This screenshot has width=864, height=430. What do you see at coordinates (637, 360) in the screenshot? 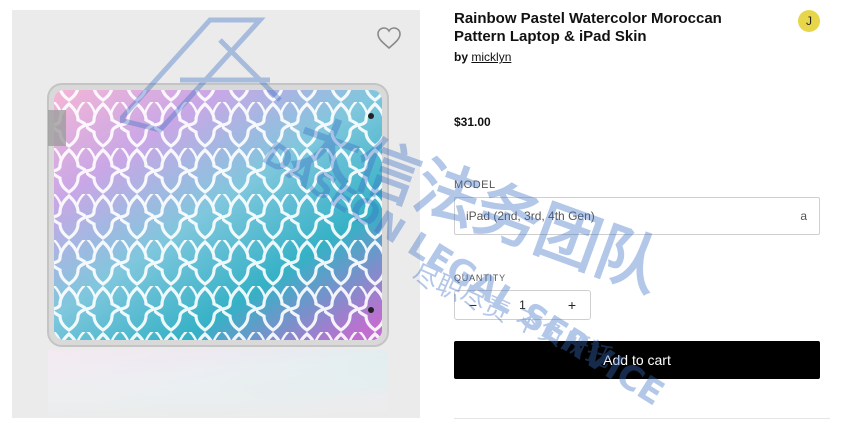
I see `add-to-cart-button: Add to cart` at bounding box center [637, 360].